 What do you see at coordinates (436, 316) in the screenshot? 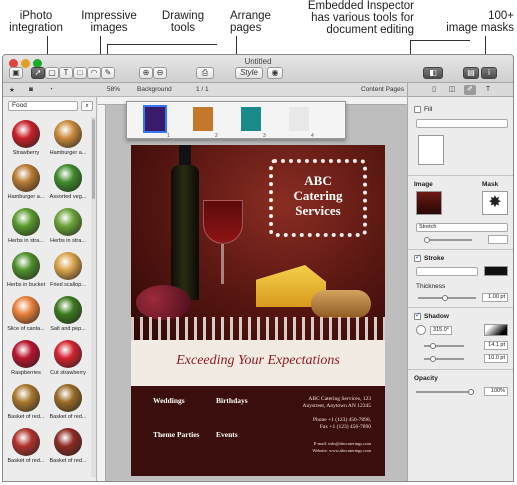
I see `shadow-label: Shadow` at bounding box center [436, 316].